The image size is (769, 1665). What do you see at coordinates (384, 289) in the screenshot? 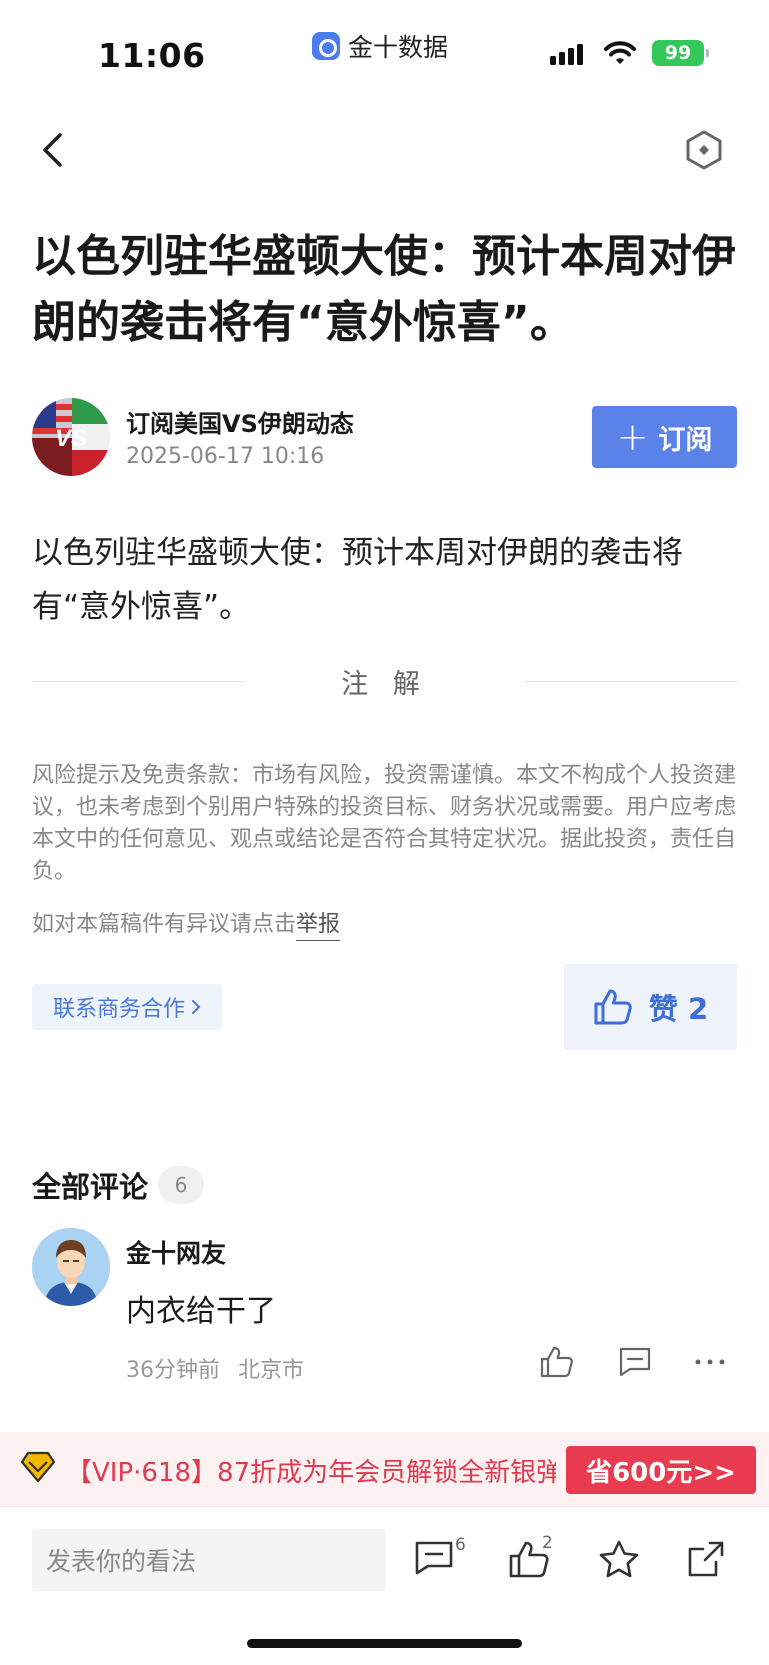
I see `article-title: 以色列驻华盛顿大使：预计本周对伊朗的袭击将有“意外惊喜”。` at bounding box center [384, 289].